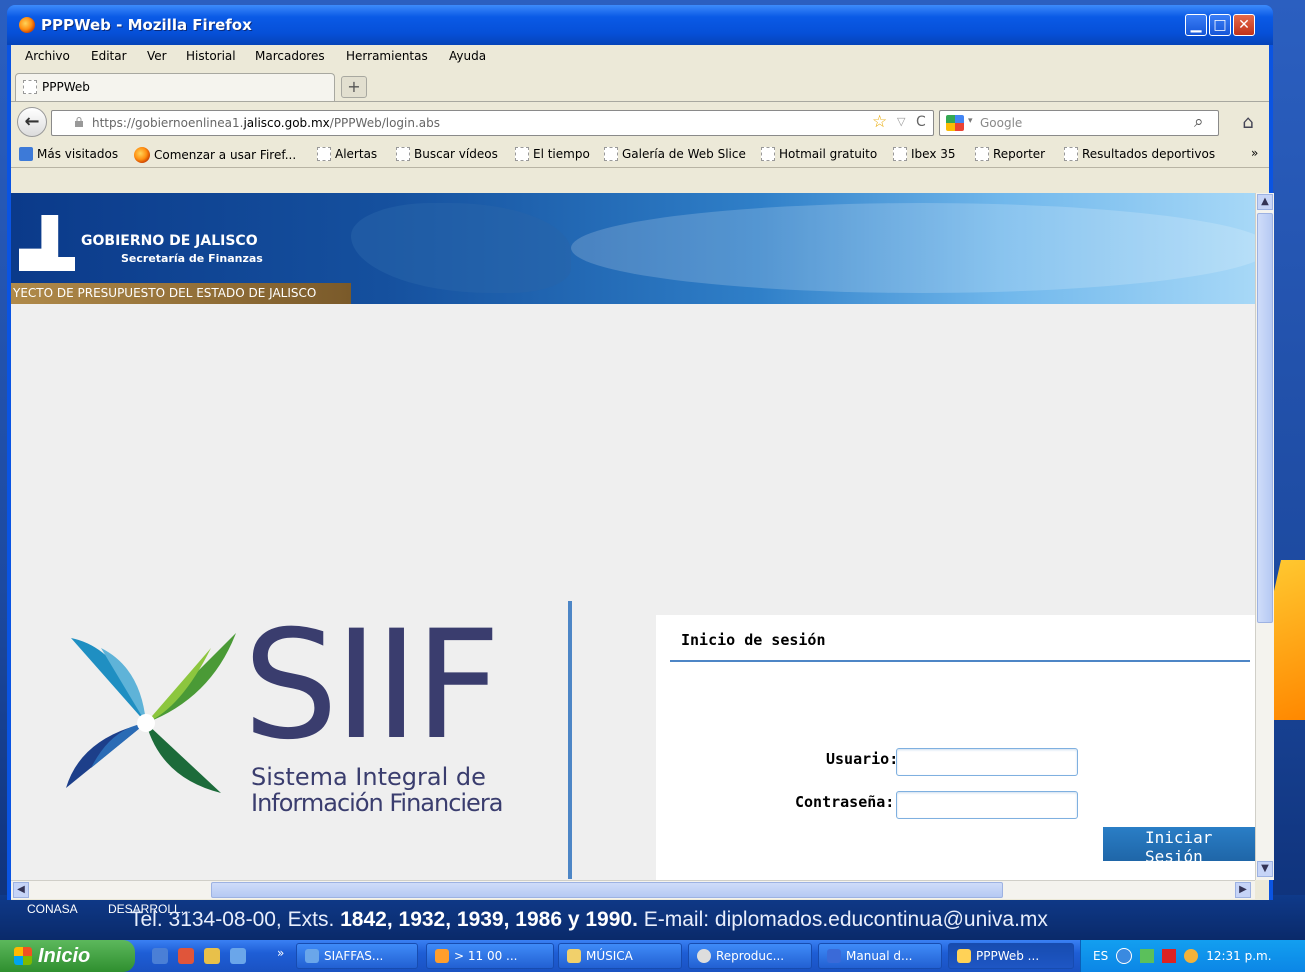 The height and width of the screenshot is (972, 1305). I want to click on menu-archivo: Archivo, so click(47, 56).